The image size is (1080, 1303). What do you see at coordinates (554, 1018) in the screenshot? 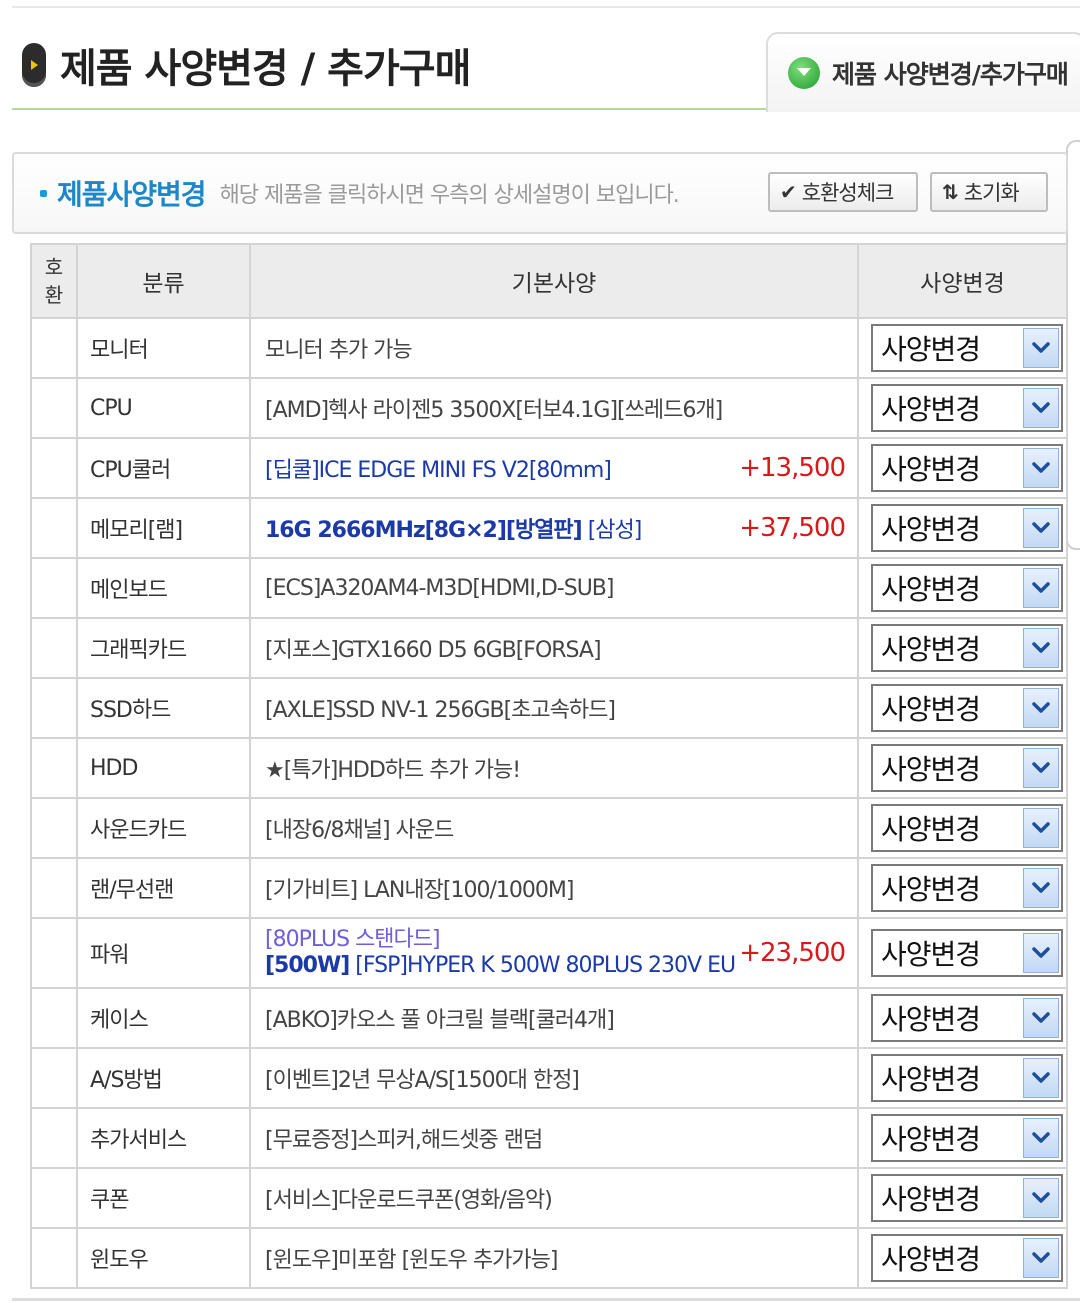
I see `spec-cell: [ABKO]카오스 풀 아크릴 블랙[쿨러4개]` at bounding box center [554, 1018].